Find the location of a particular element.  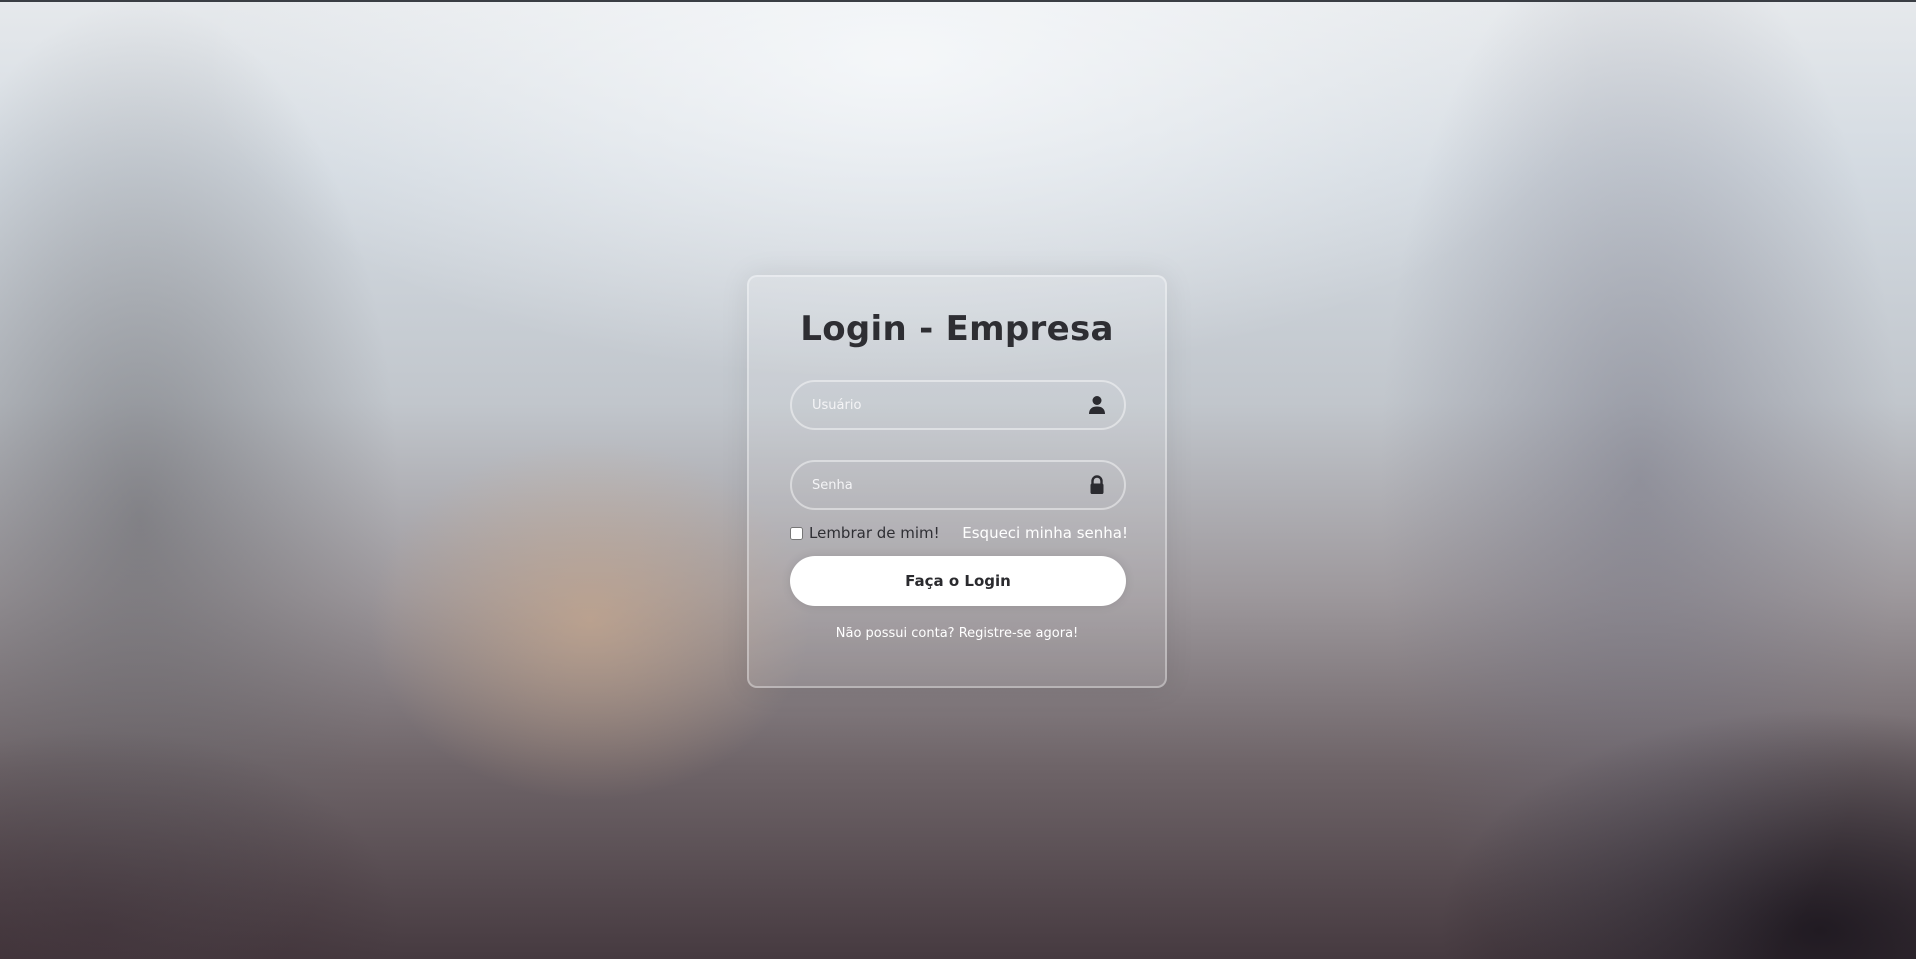

forgot-password-link: Esqueci minha senha! is located at coordinates (1045, 533).